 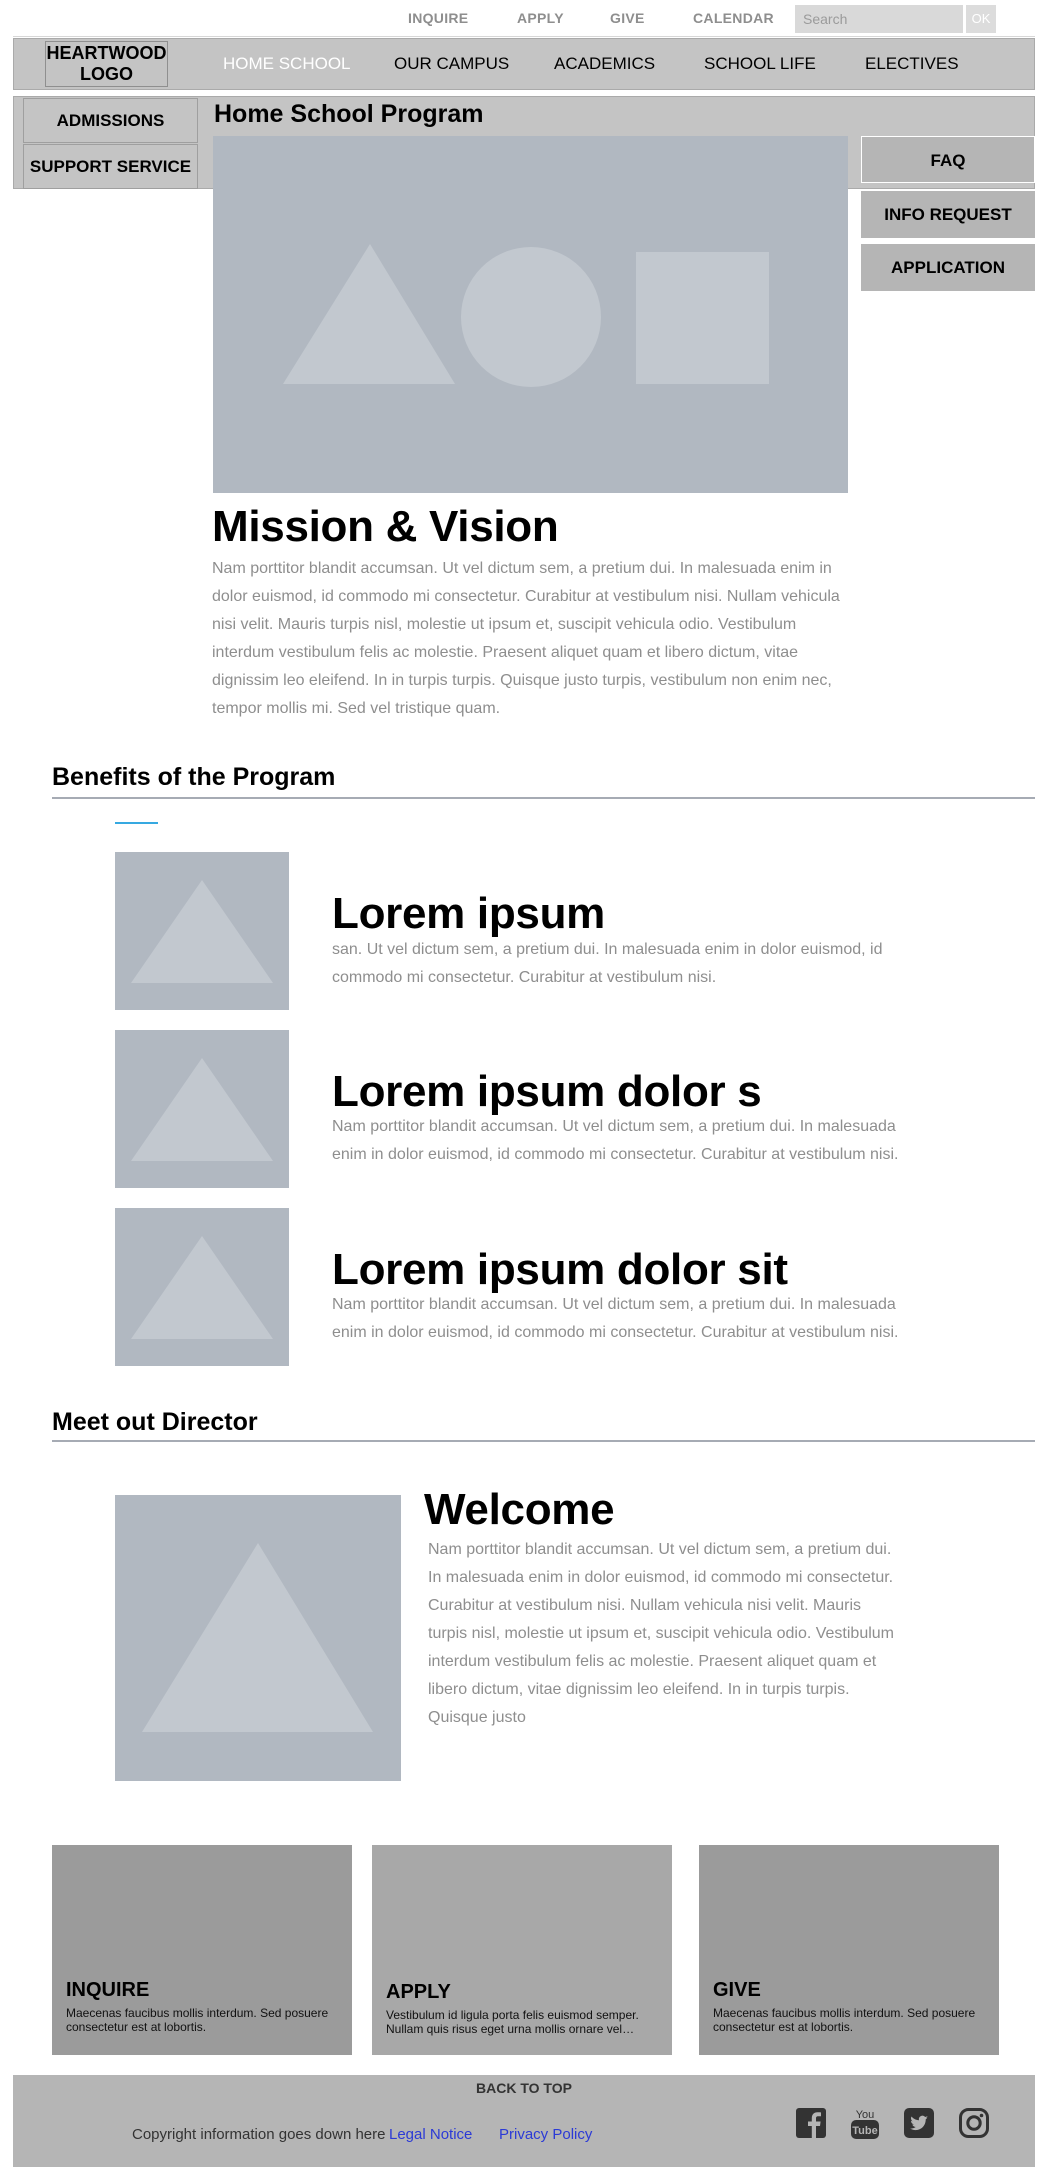 I want to click on svg-text: Tube, so click(x=864, y=2131).